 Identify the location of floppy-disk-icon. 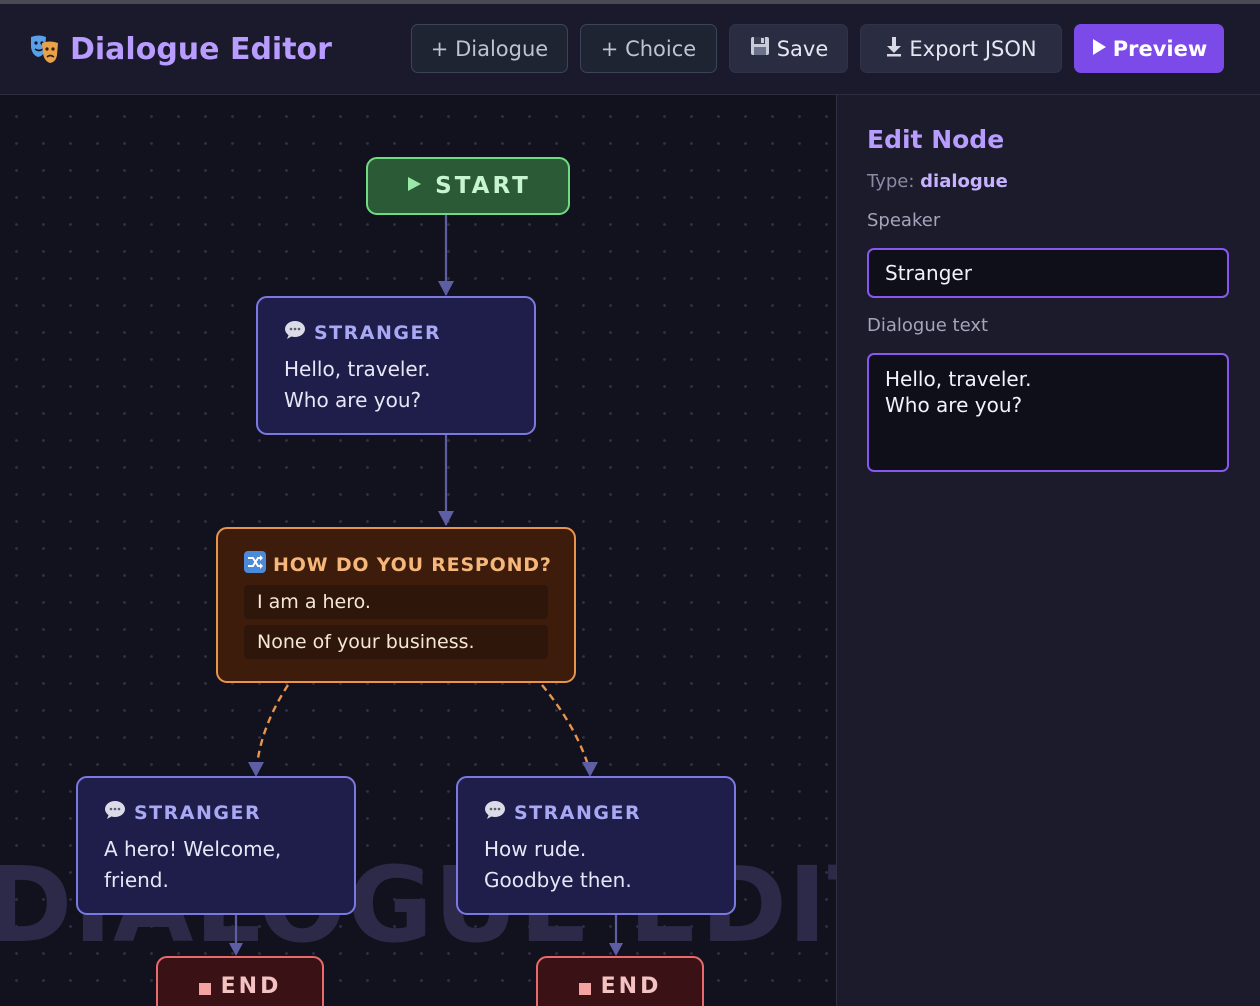
(760, 48).